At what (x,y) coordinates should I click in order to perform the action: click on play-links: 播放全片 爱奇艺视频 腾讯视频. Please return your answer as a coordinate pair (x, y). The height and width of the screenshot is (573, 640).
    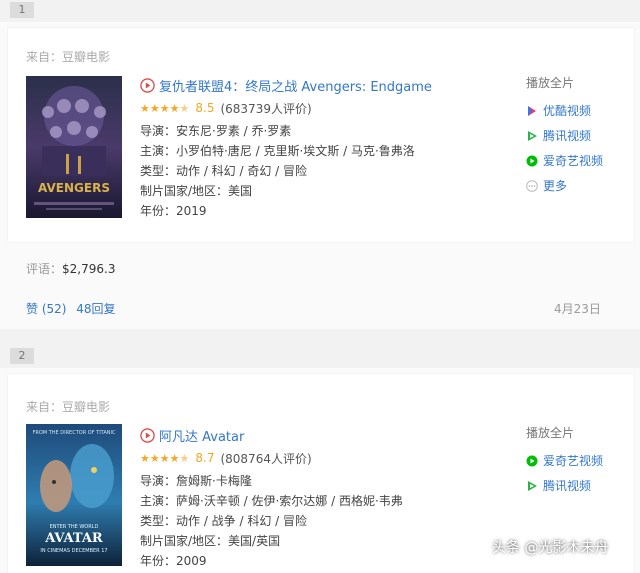
    Looking at the image, I should click on (581, 461).